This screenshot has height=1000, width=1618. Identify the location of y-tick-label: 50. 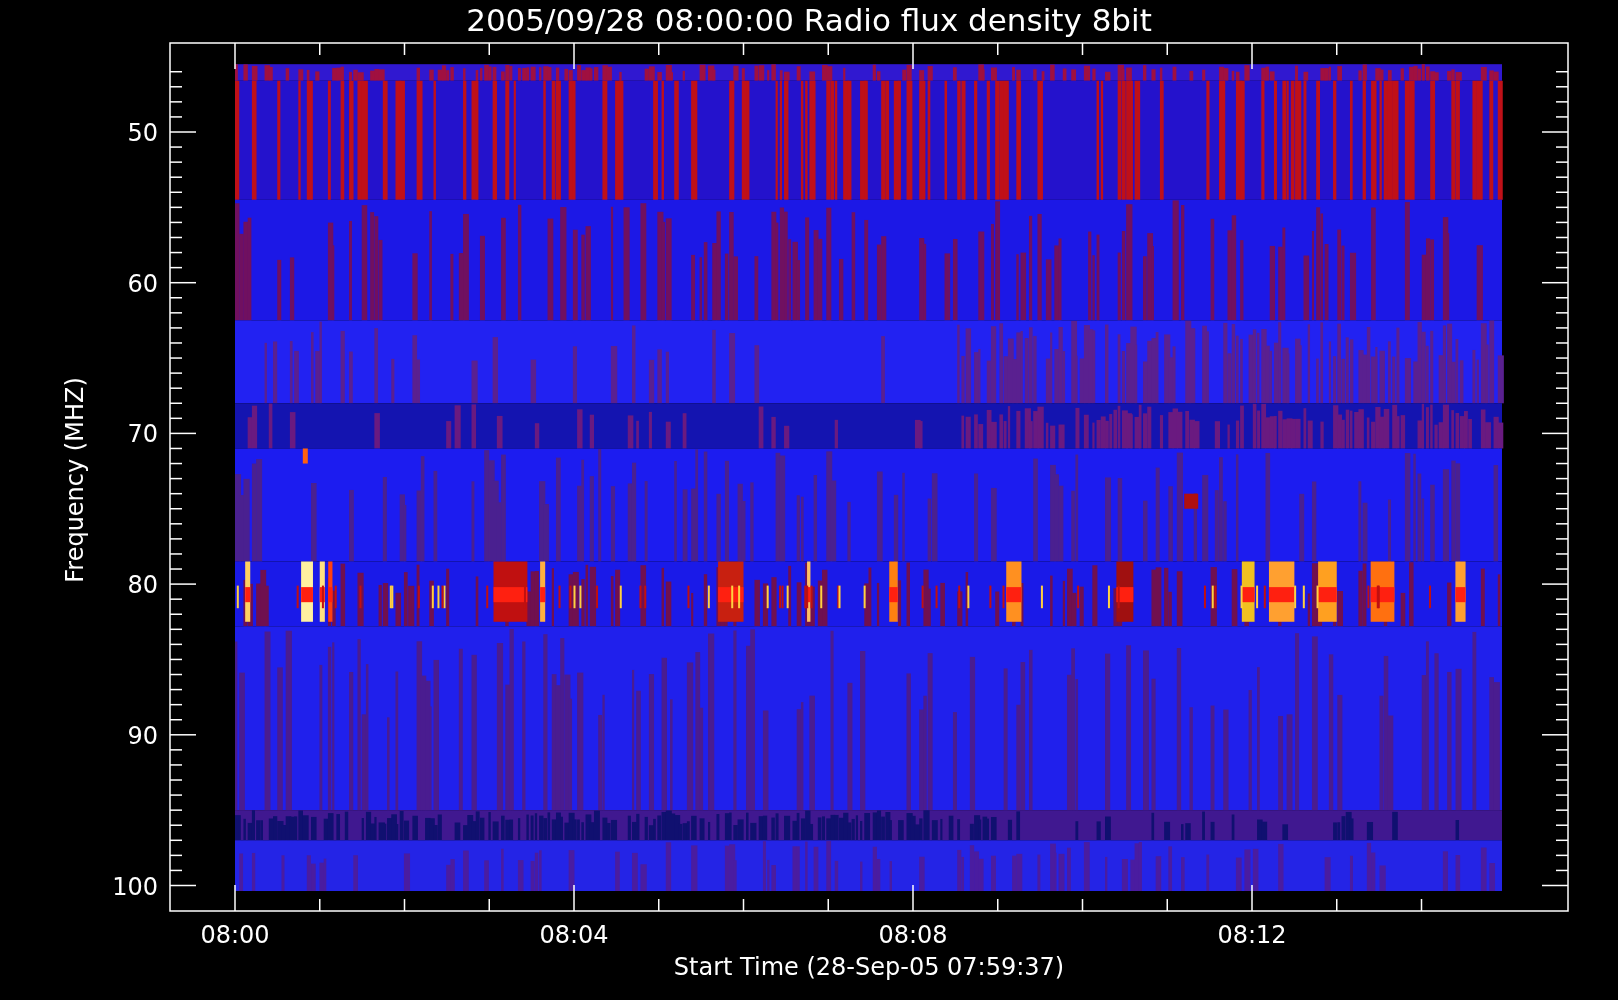
(142, 133).